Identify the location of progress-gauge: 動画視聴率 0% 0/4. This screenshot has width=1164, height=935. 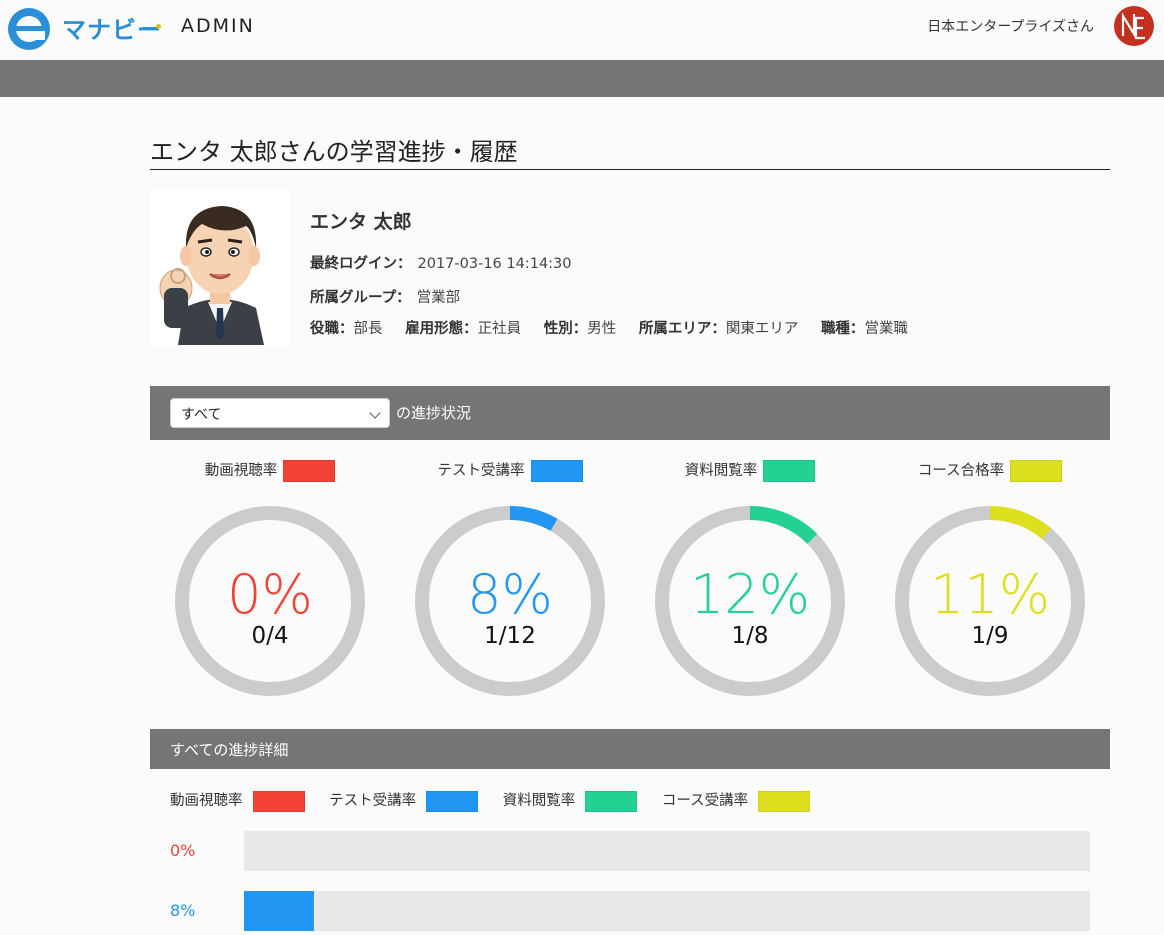
(270, 580).